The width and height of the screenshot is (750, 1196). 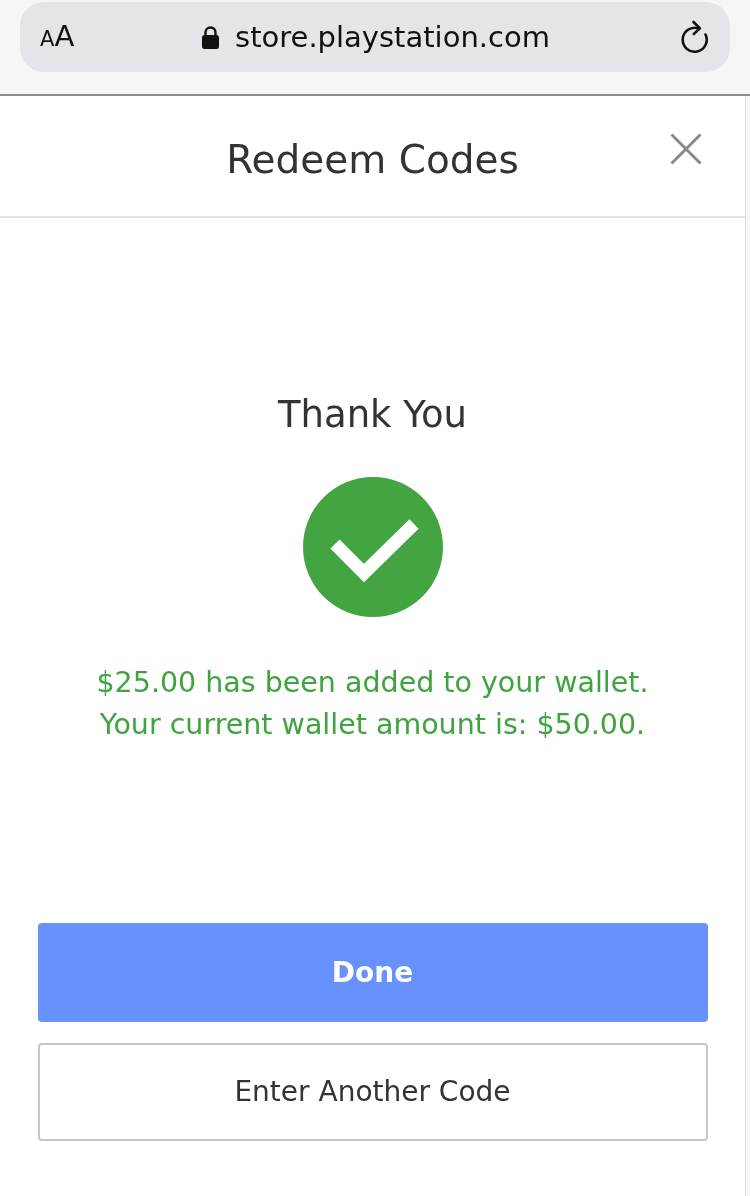 I want to click on checkmark-icon, so click(x=372, y=547).